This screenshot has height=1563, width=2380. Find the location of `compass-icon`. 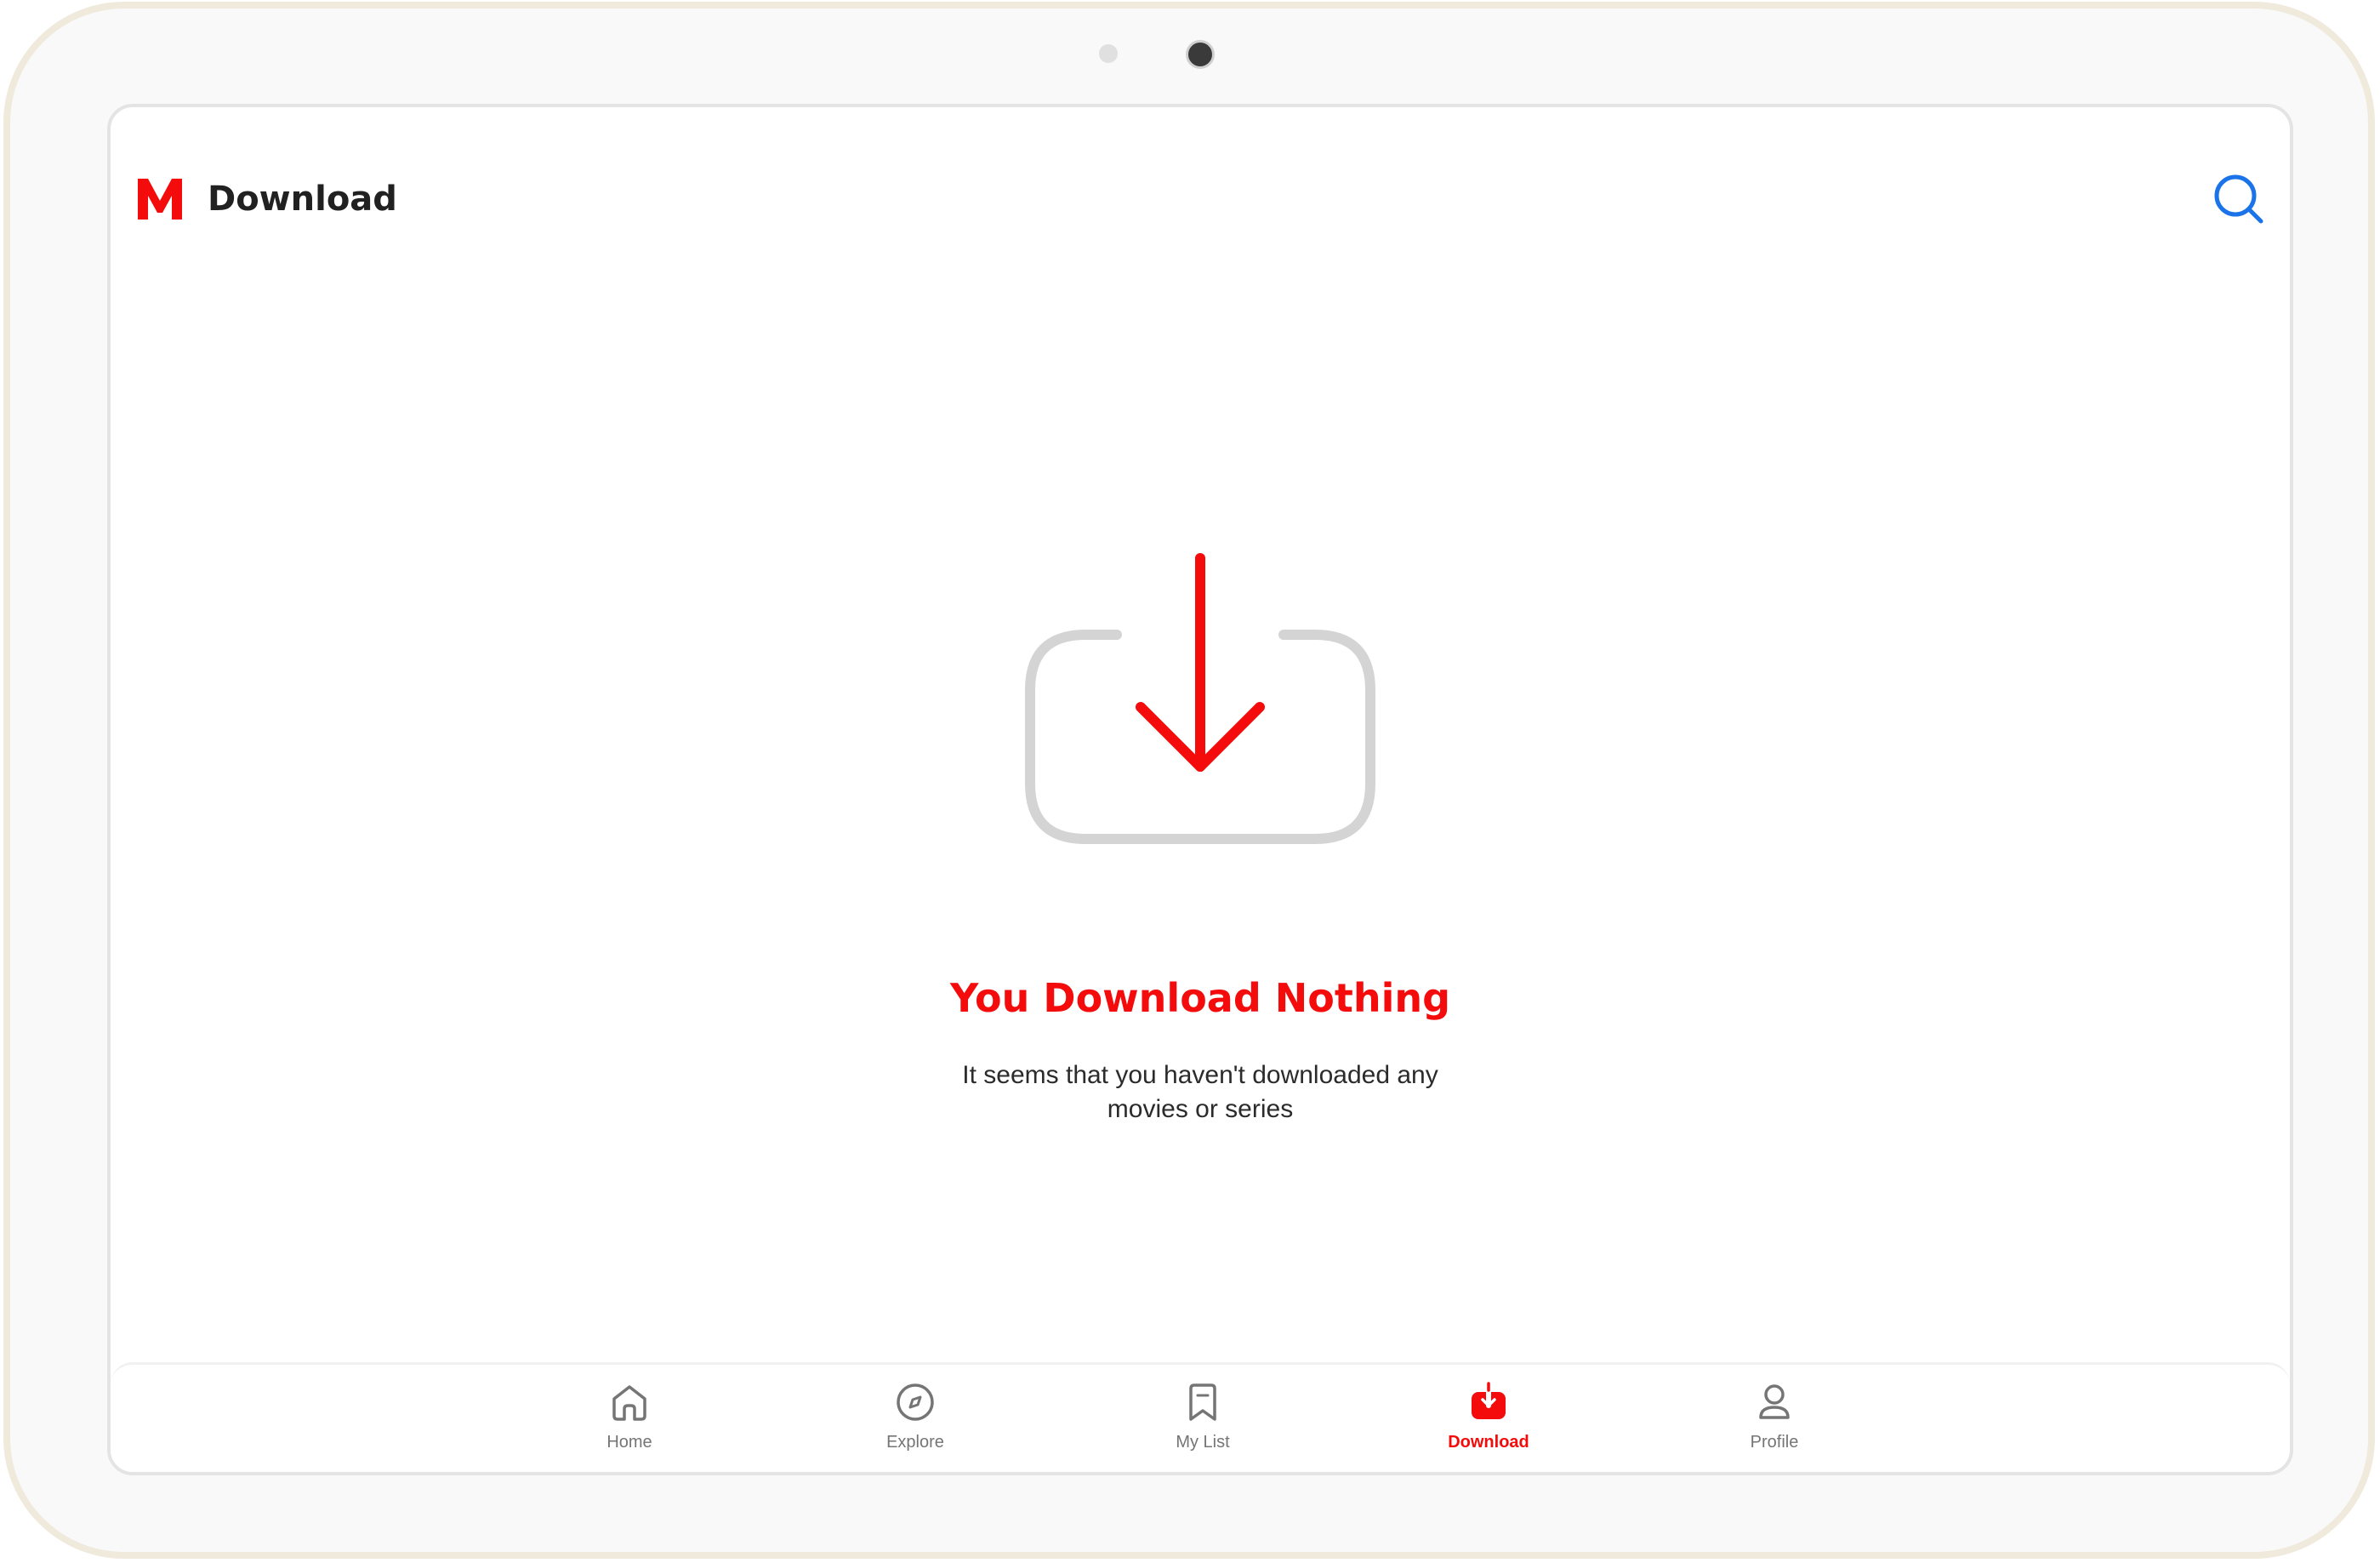

compass-icon is located at coordinates (915, 1402).